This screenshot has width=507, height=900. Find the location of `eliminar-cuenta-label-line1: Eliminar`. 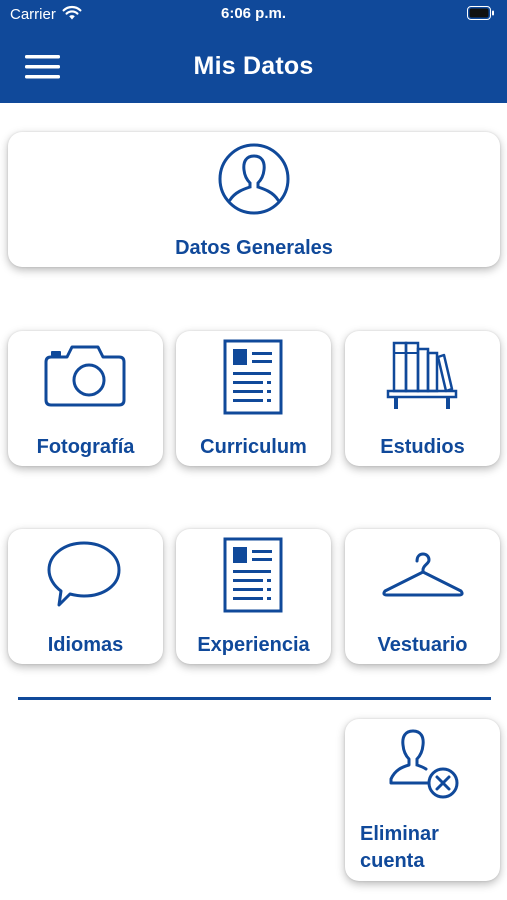

eliminar-cuenta-label-line1: Eliminar is located at coordinates (399, 834).